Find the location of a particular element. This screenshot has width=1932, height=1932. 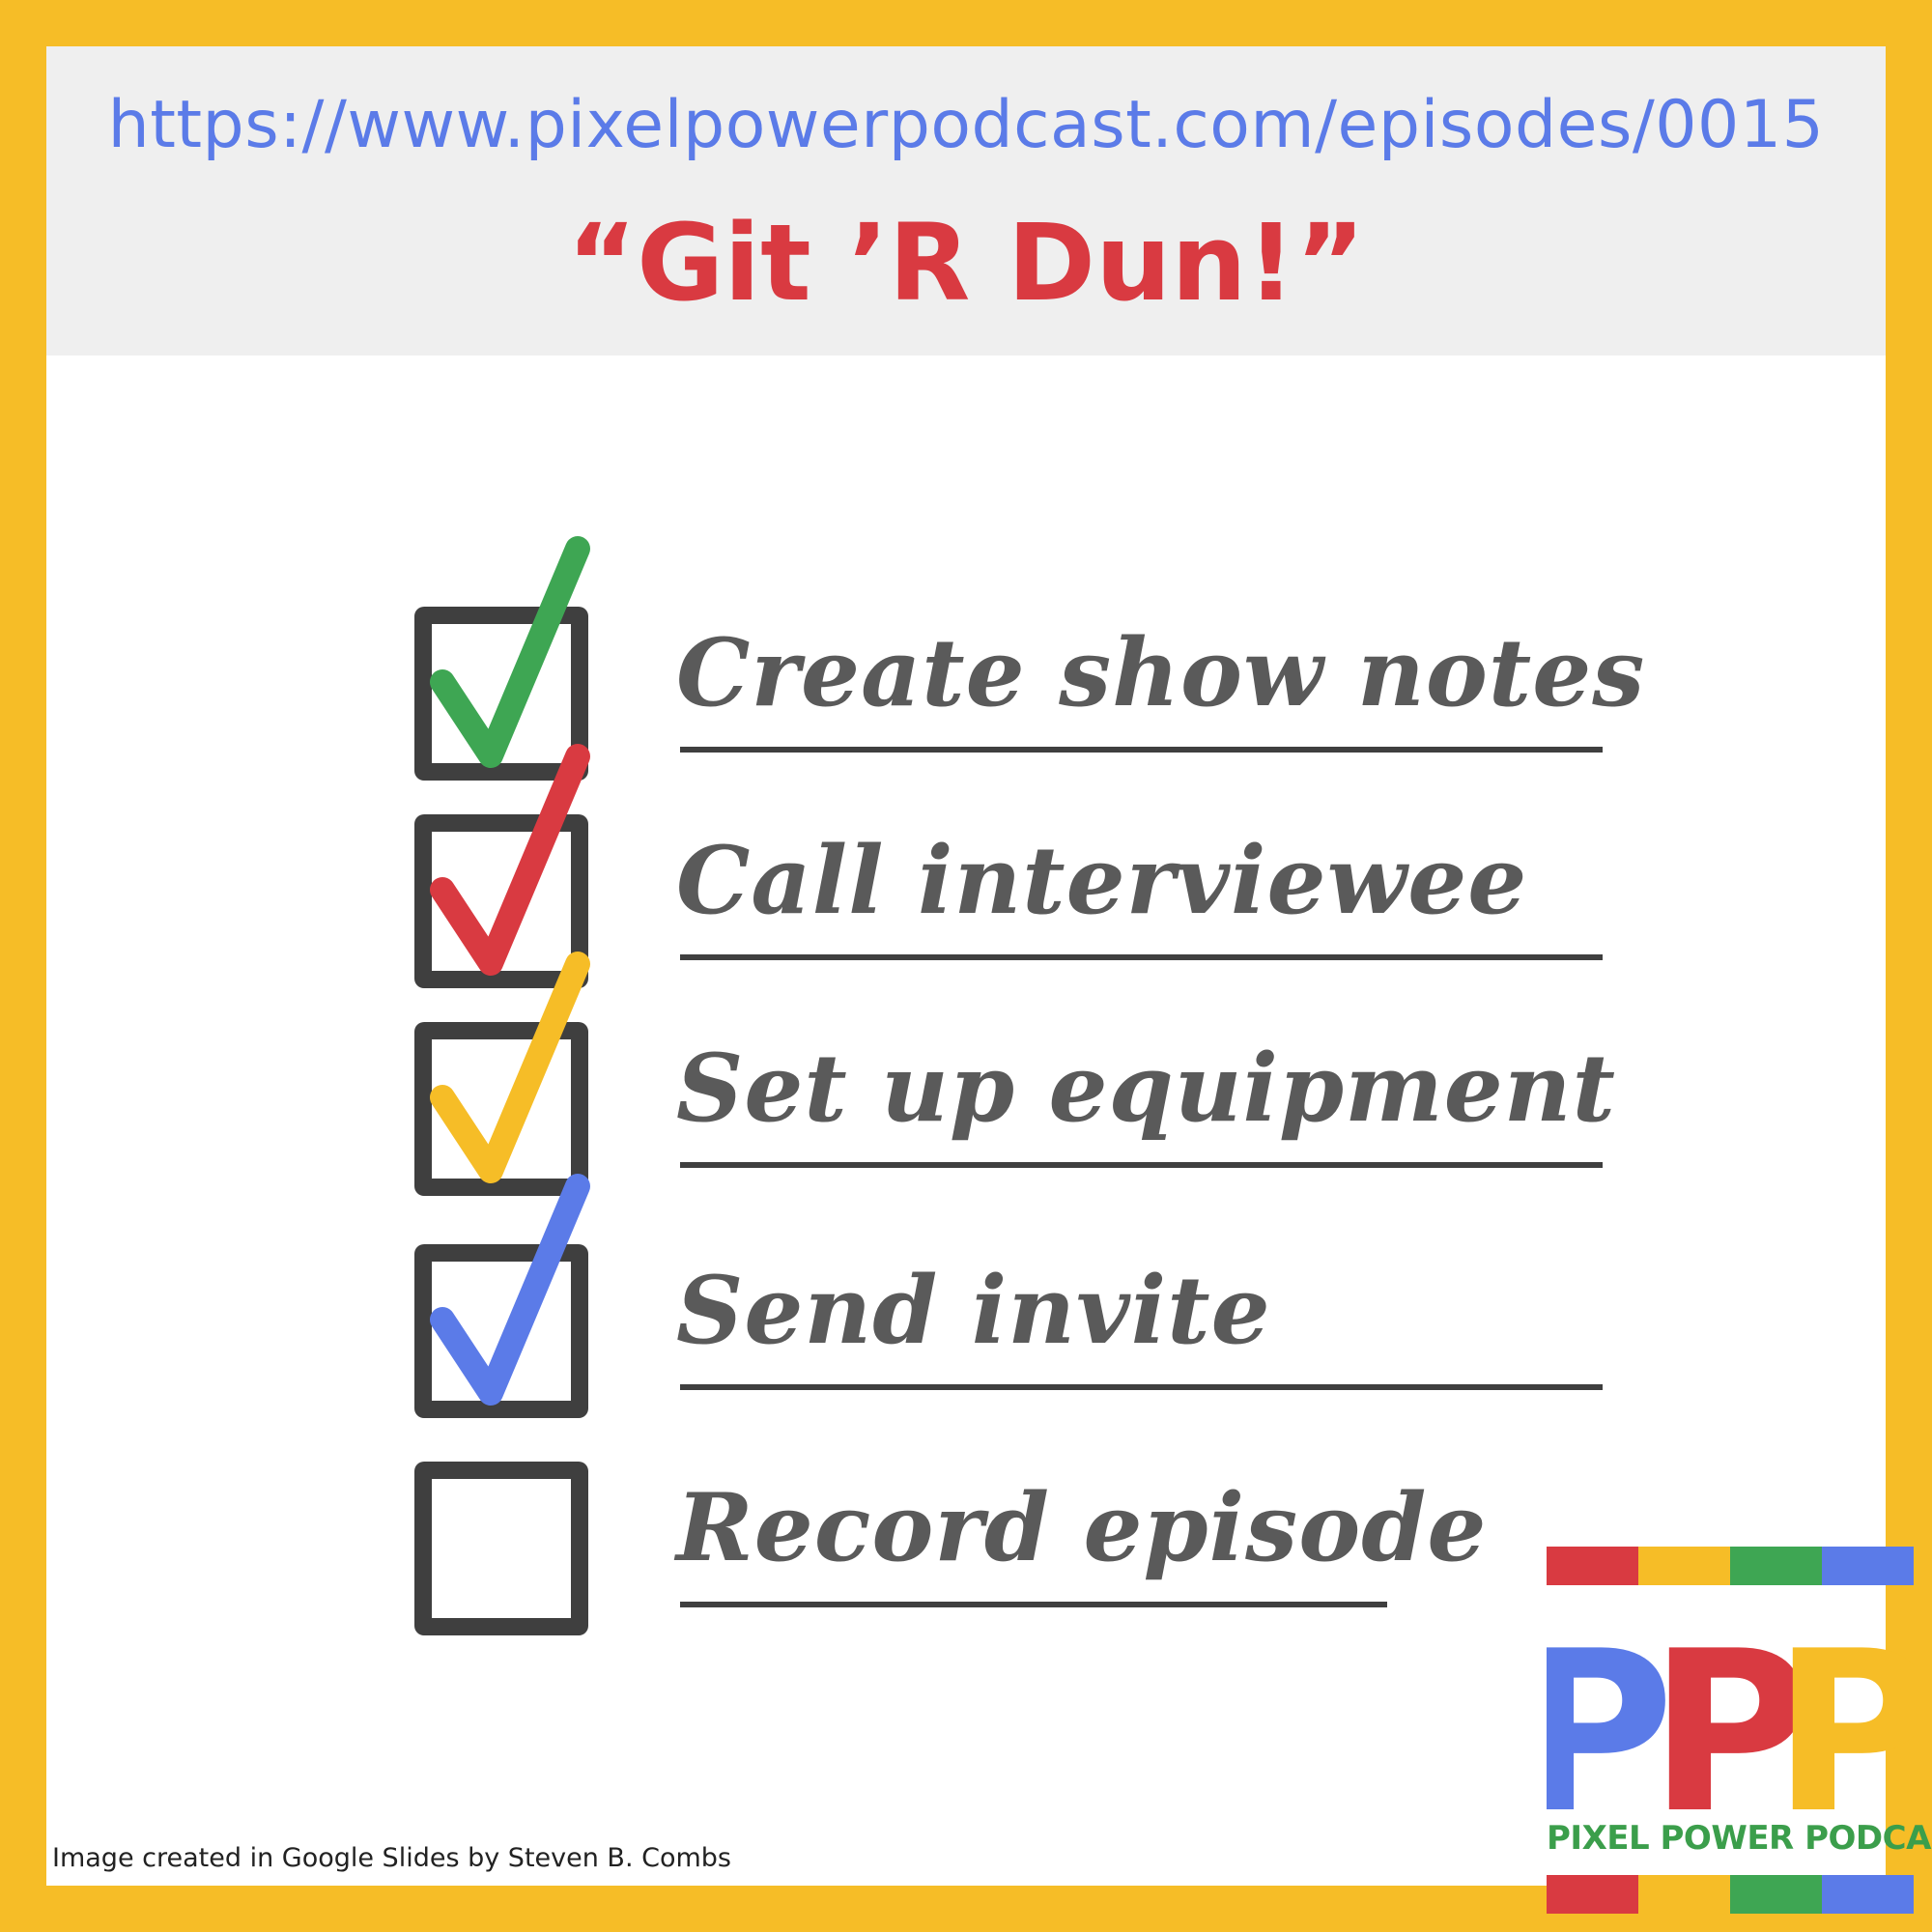

checklist-item: Create show notes is located at coordinates (1005, 658).